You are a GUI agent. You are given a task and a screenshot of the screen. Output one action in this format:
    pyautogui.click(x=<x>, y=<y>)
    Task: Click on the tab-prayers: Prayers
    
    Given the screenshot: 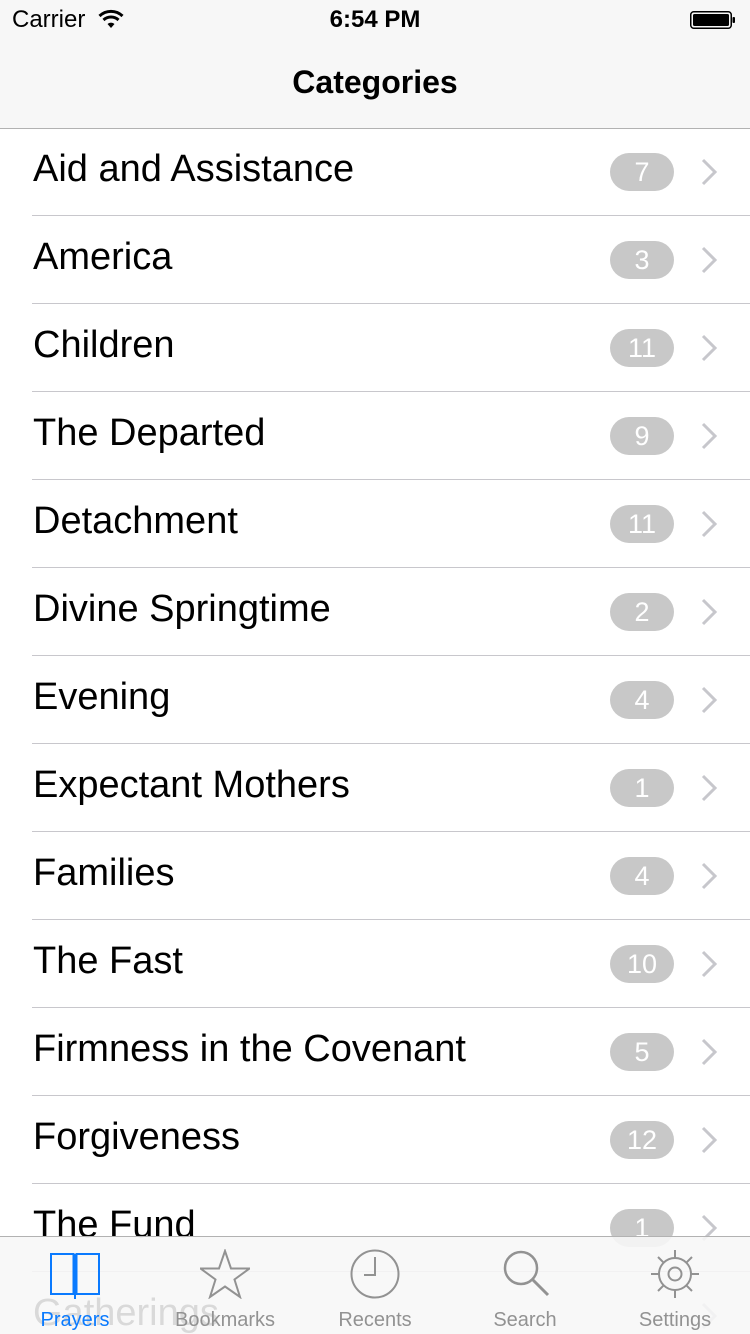 What is the action you would take?
    pyautogui.click(x=75, y=1285)
    